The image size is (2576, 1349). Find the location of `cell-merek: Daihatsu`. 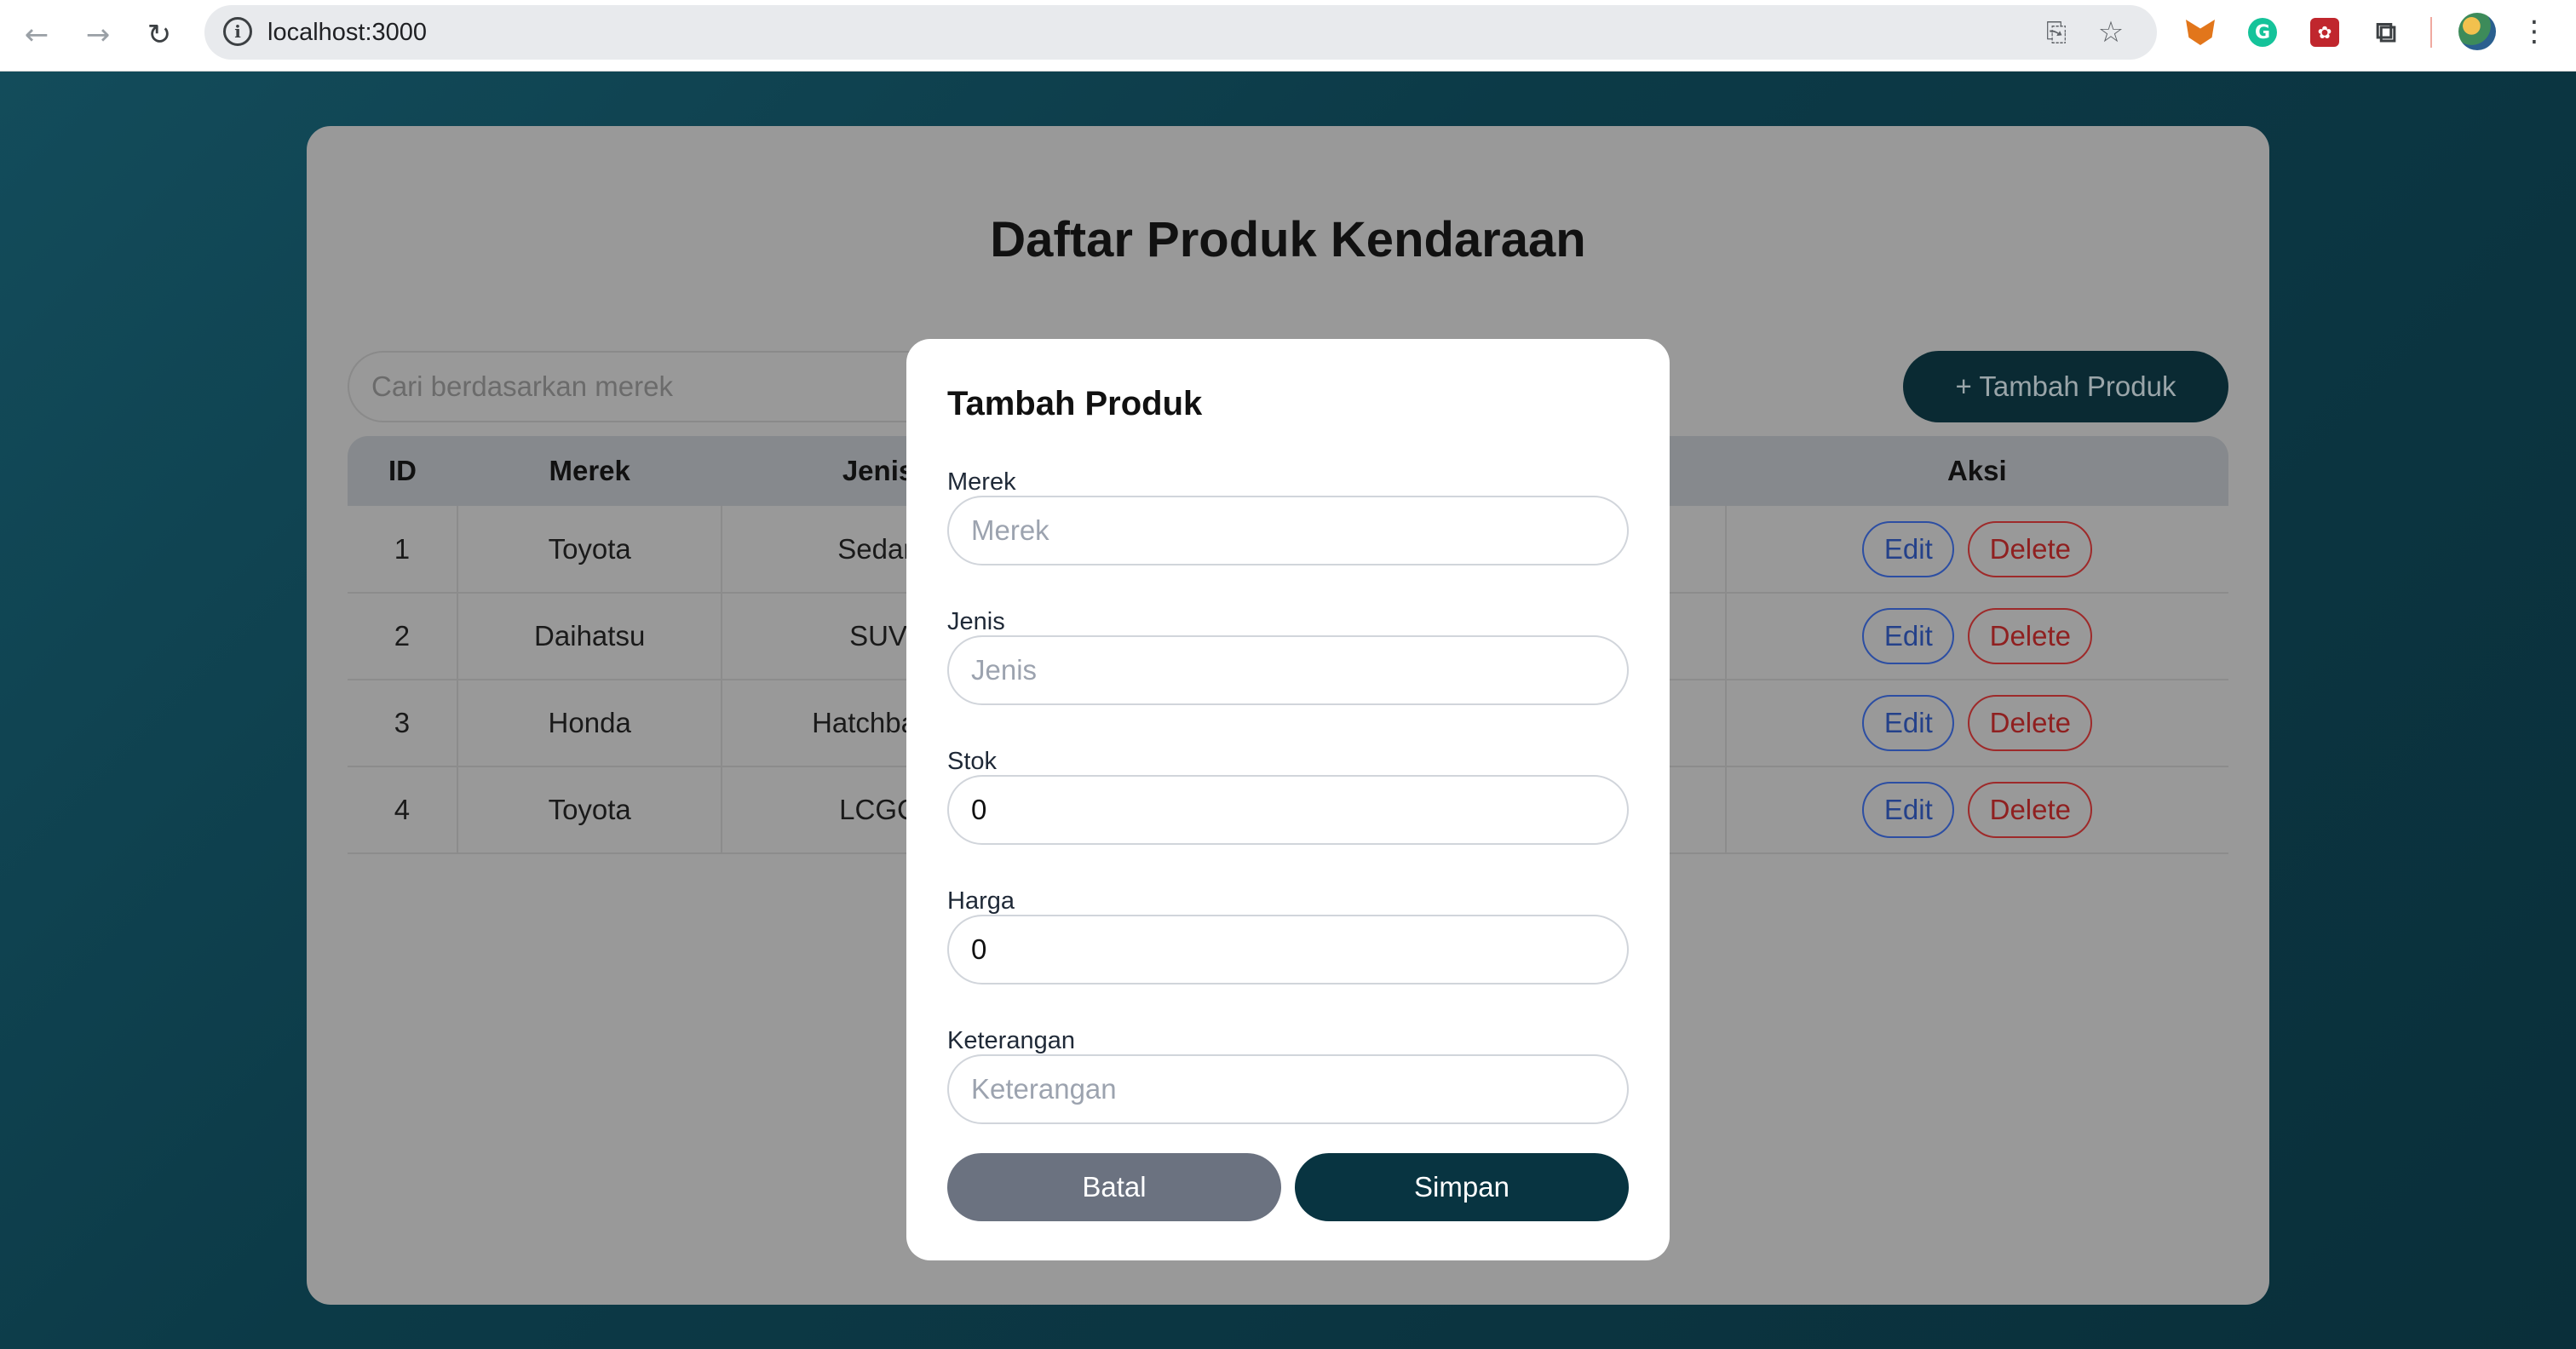

cell-merek: Daihatsu is located at coordinates (590, 637).